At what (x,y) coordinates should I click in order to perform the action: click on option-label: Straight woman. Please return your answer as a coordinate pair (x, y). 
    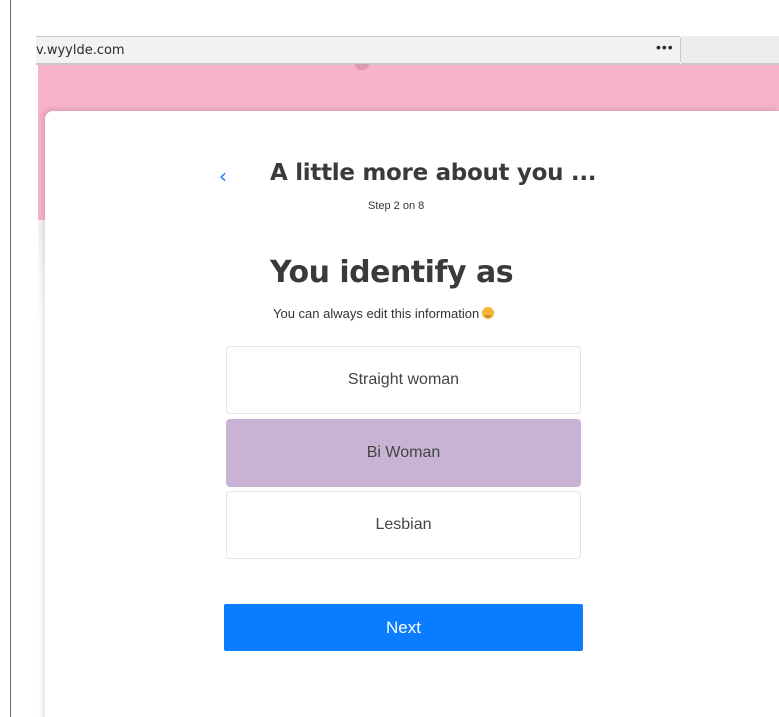
    Looking at the image, I should click on (403, 379).